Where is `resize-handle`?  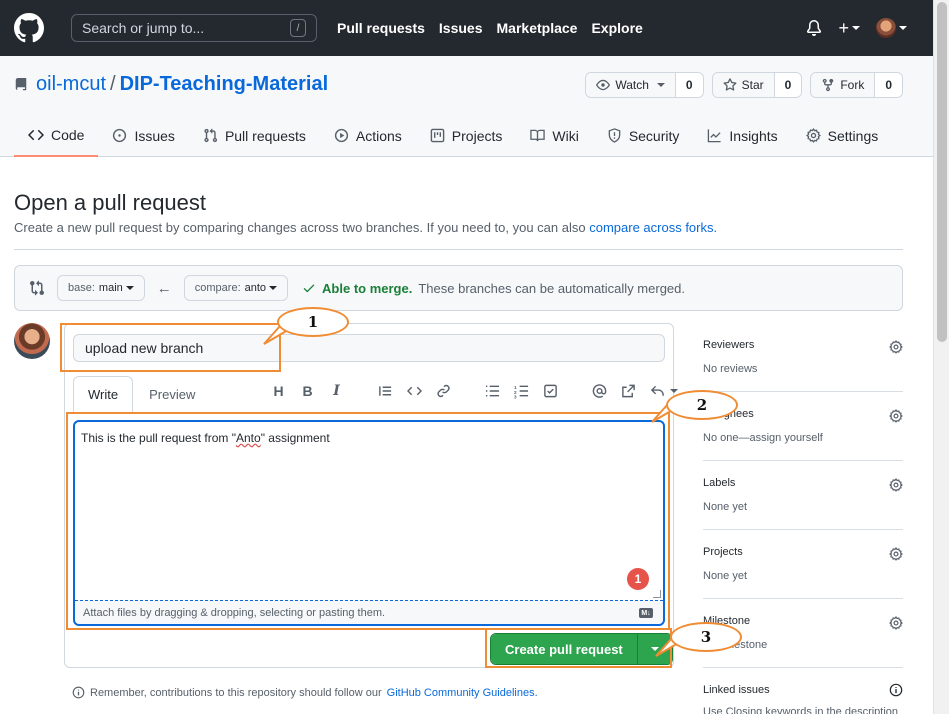 resize-handle is located at coordinates (657, 594).